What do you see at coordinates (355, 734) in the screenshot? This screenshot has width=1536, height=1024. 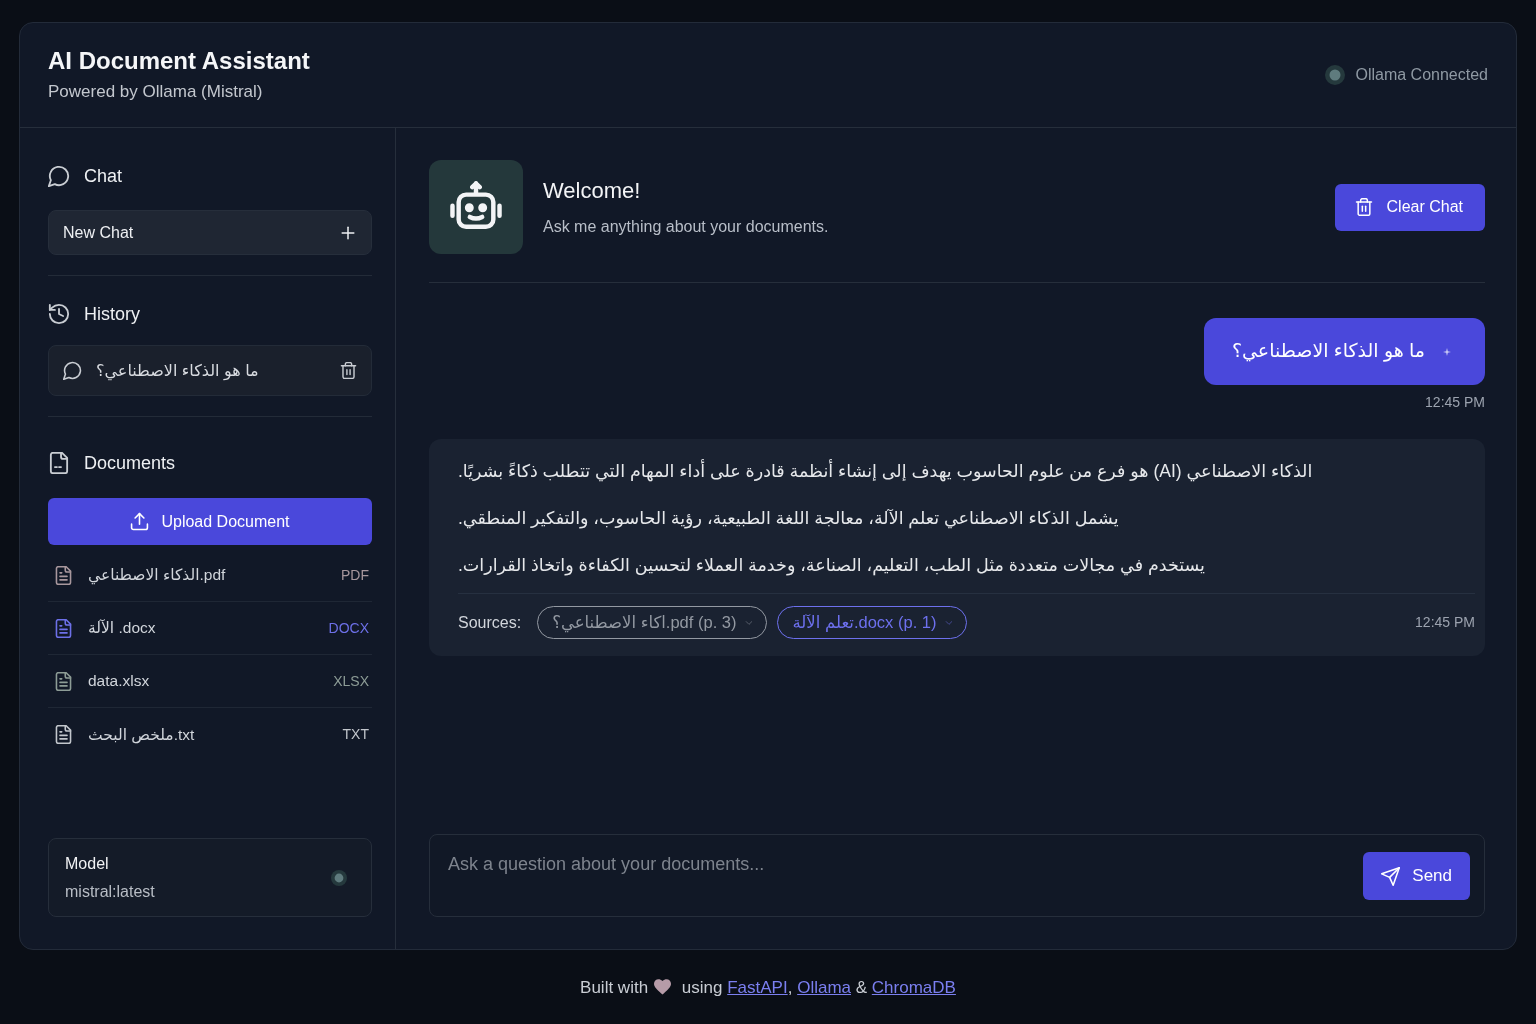 I see `file-type-label: TXT` at bounding box center [355, 734].